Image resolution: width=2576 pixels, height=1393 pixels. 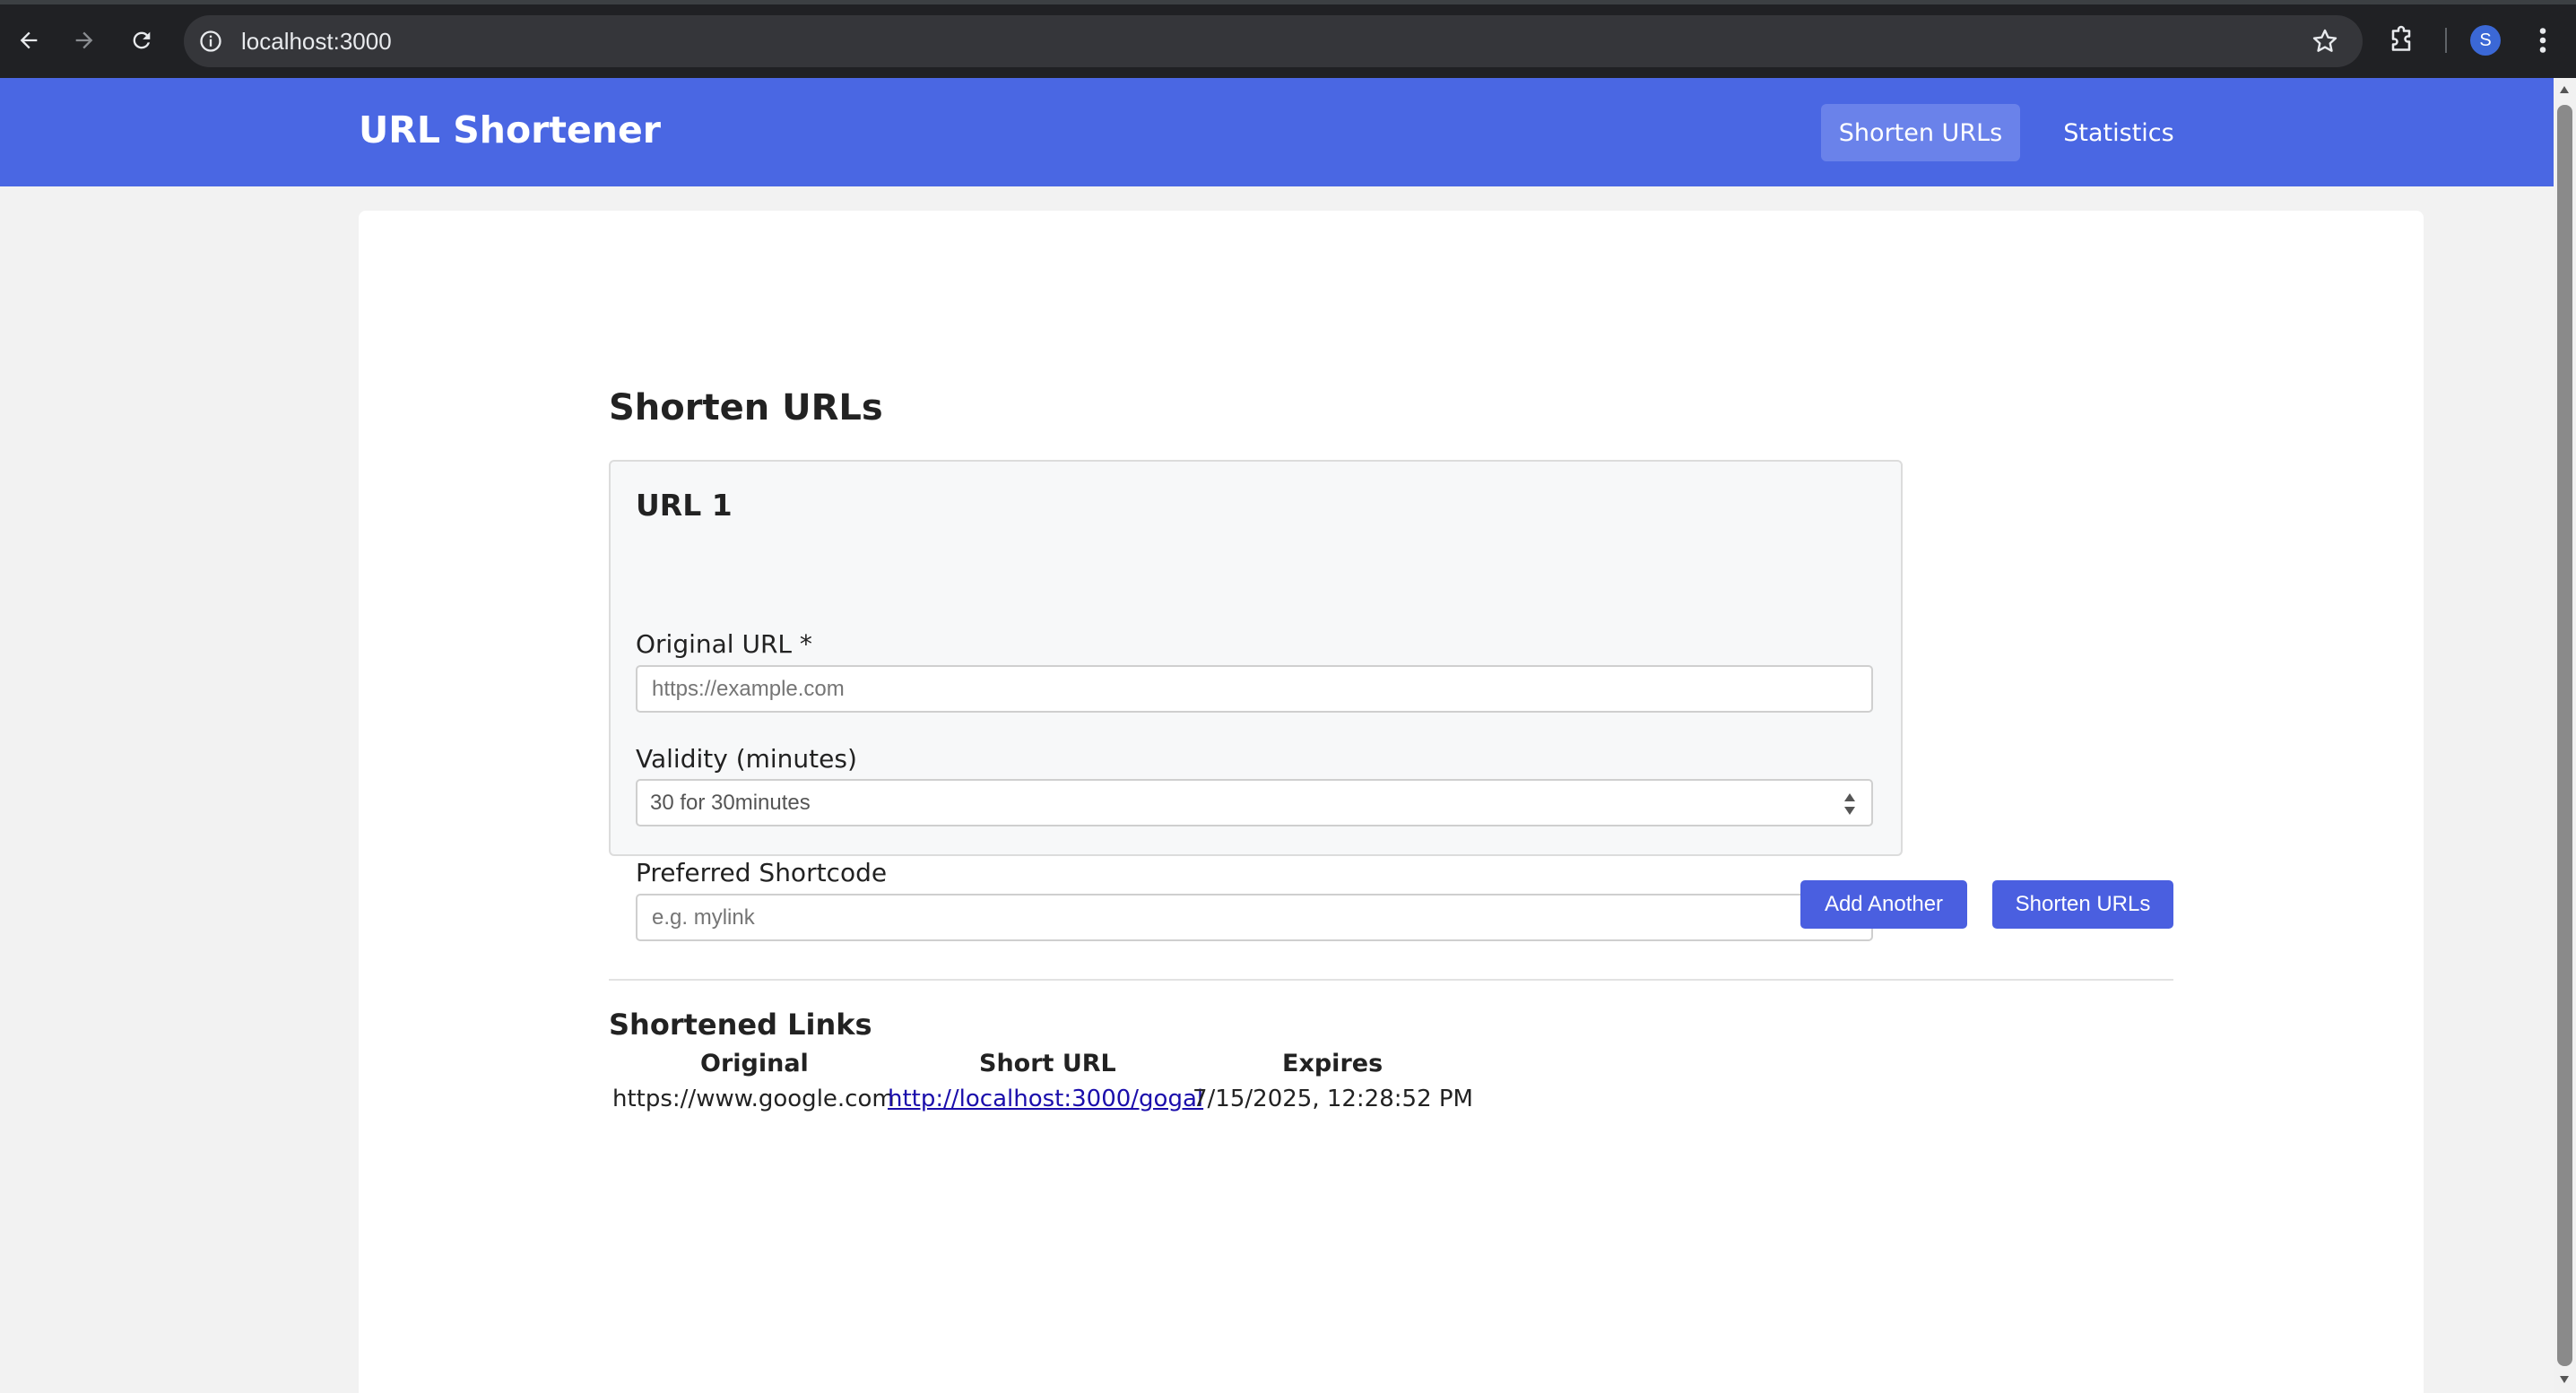 I want to click on nav-shorten-urls: Shorten URLs, so click(x=1920, y=132).